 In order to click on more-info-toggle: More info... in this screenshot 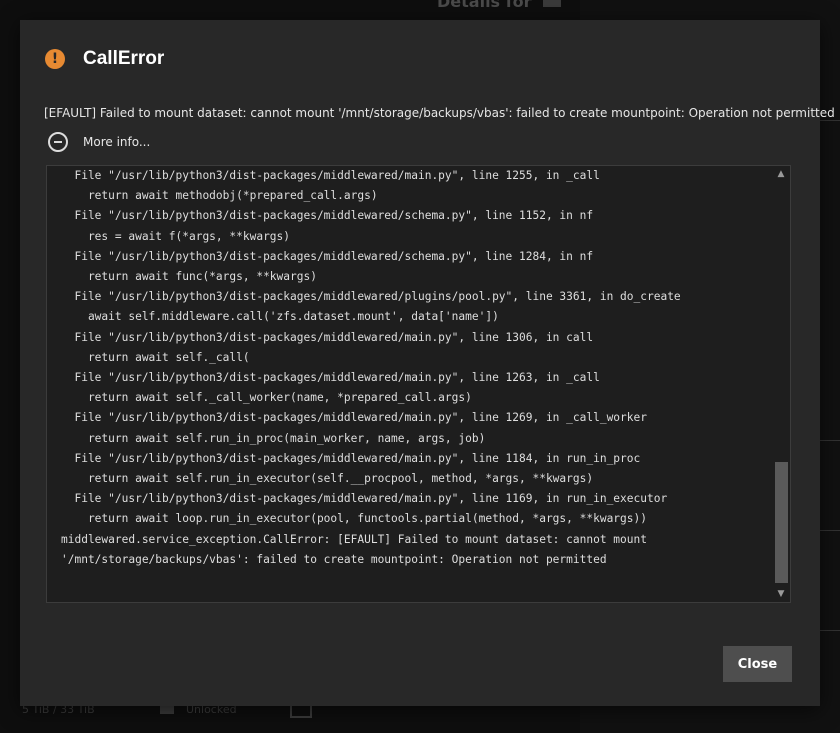, I will do `click(99, 142)`.